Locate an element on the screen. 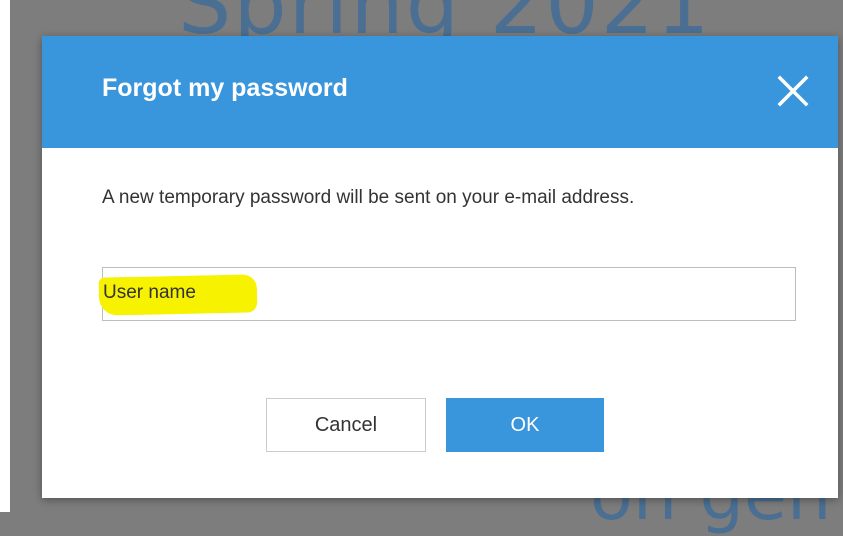 The width and height of the screenshot is (843, 536). close-button is located at coordinates (793, 91).